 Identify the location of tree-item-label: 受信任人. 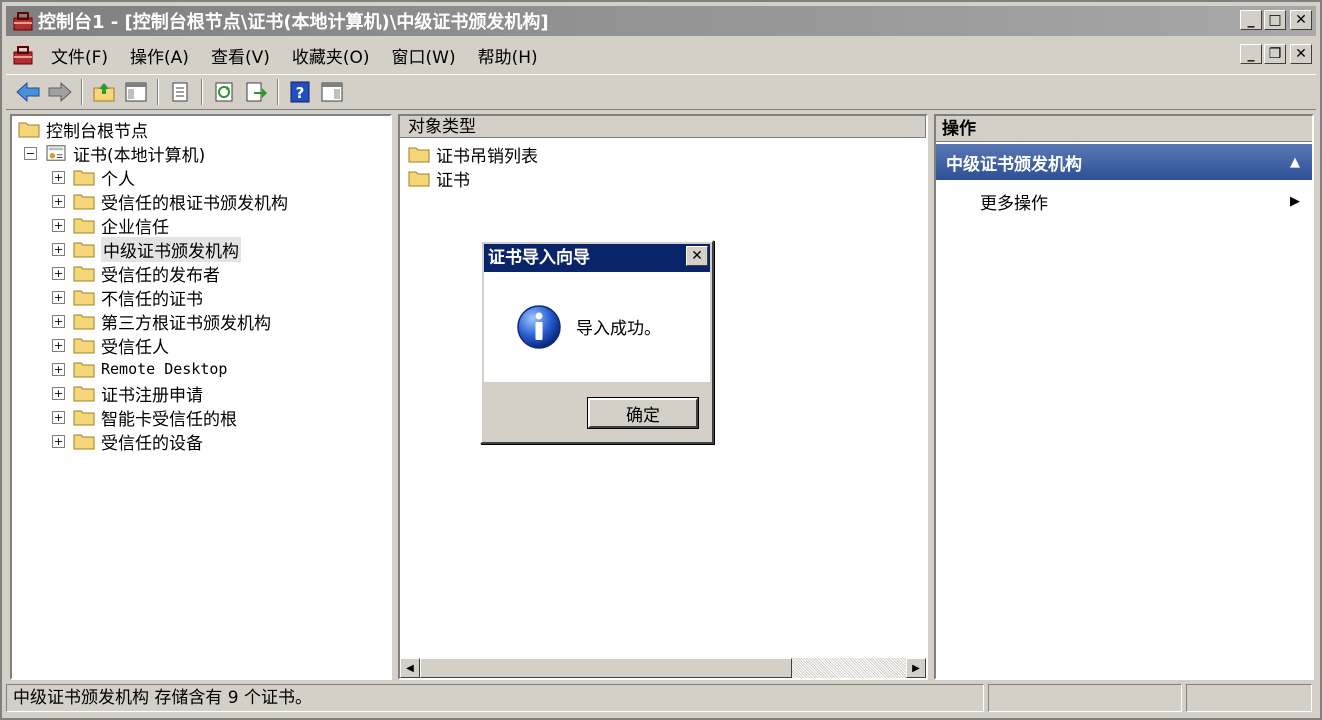
(135, 347).